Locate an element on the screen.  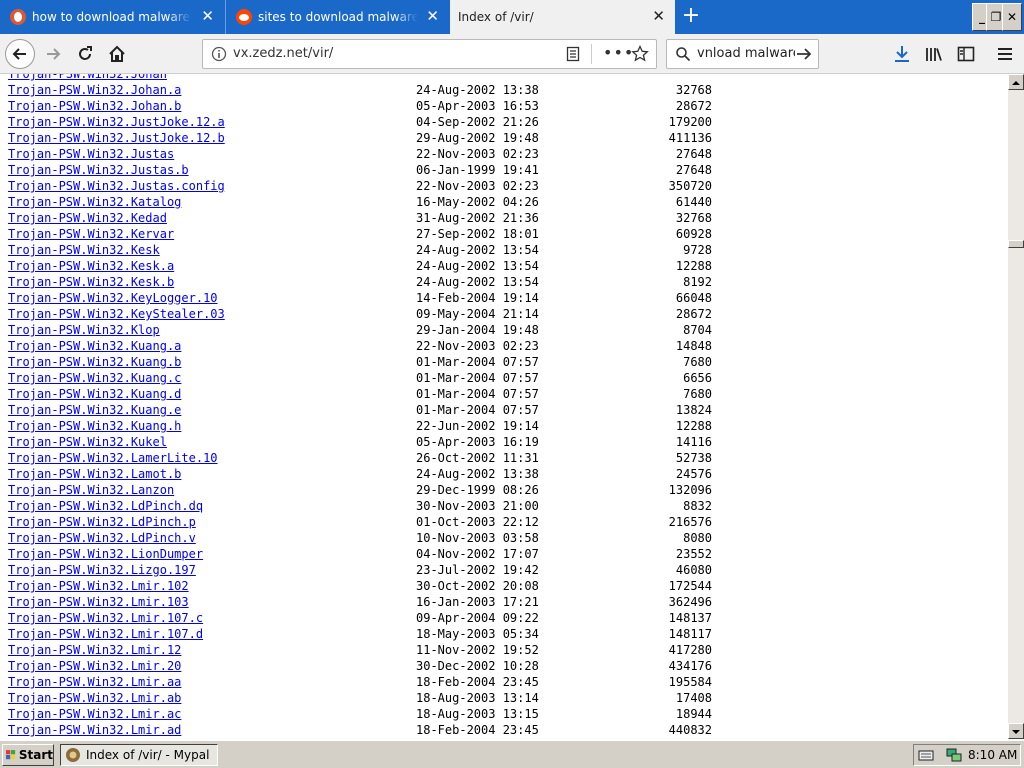
file-link: Trojan-PSW.Win32.Lmir.102 is located at coordinates (98, 586).